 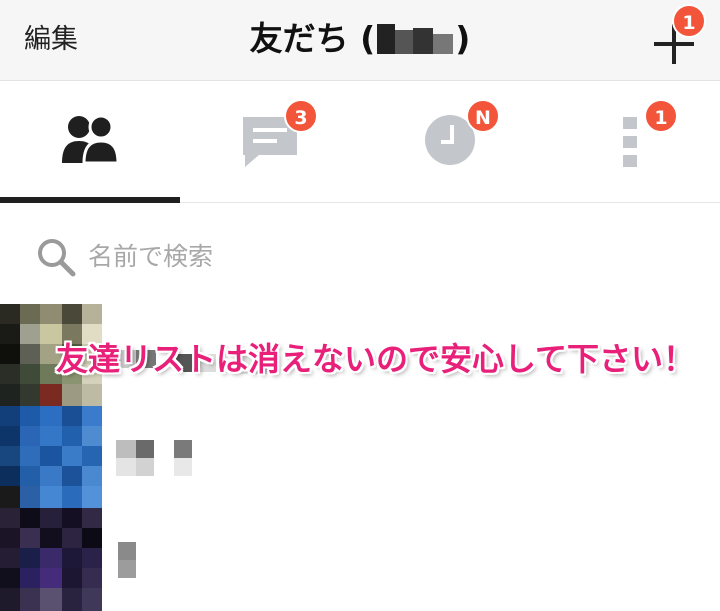 What do you see at coordinates (661, 116) in the screenshot?
I see `more-badge: 1` at bounding box center [661, 116].